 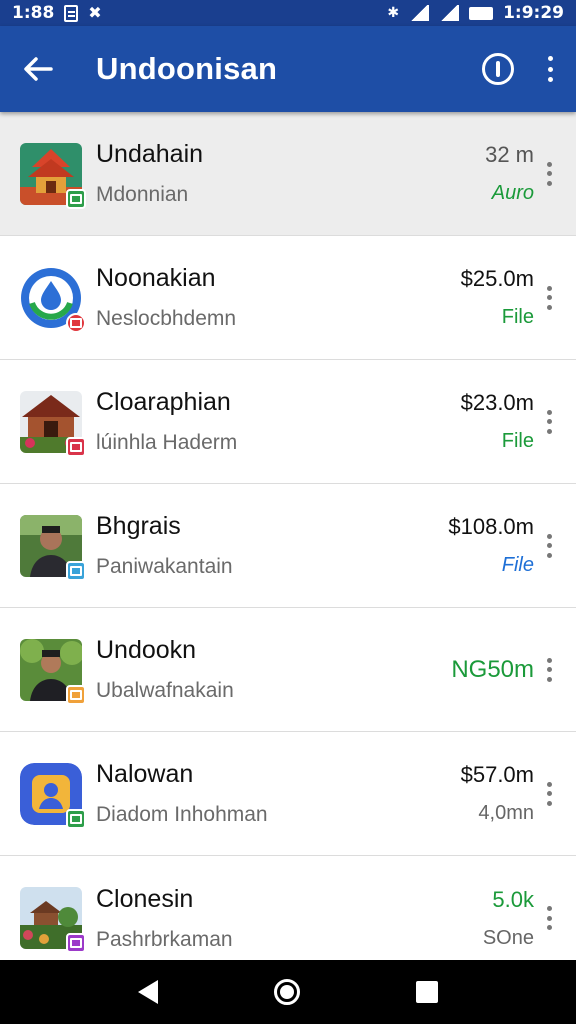 What do you see at coordinates (513, 899) in the screenshot?
I see `item-amount: 5.0k` at bounding box center [513, 899].